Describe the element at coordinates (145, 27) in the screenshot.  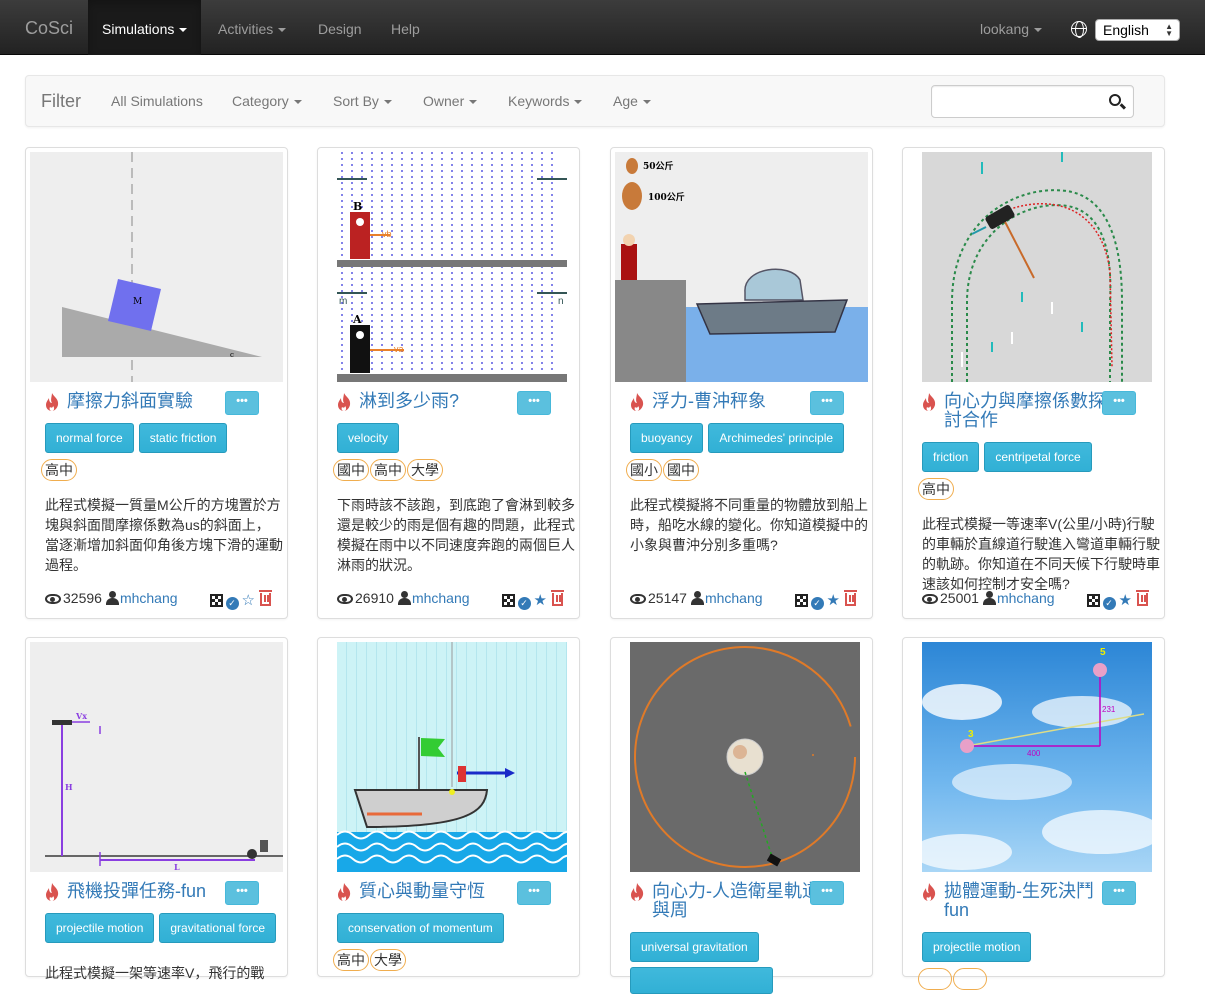
I see `nav-simulations: Simulations` at that location.